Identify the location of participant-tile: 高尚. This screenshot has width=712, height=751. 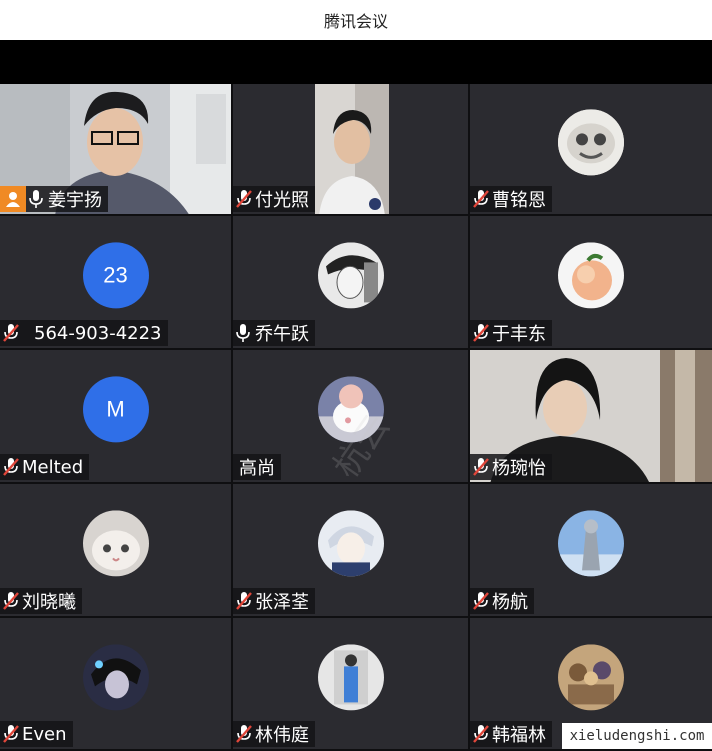
(351, 417).